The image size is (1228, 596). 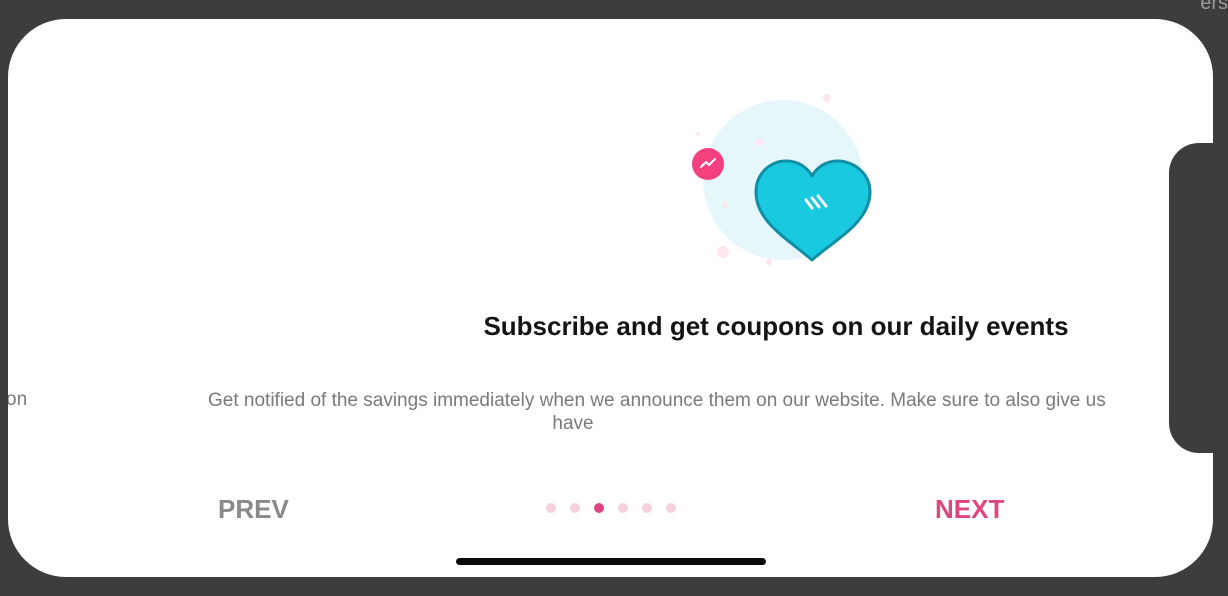 I want to click on device-notch, so click(x=1198, y=298).